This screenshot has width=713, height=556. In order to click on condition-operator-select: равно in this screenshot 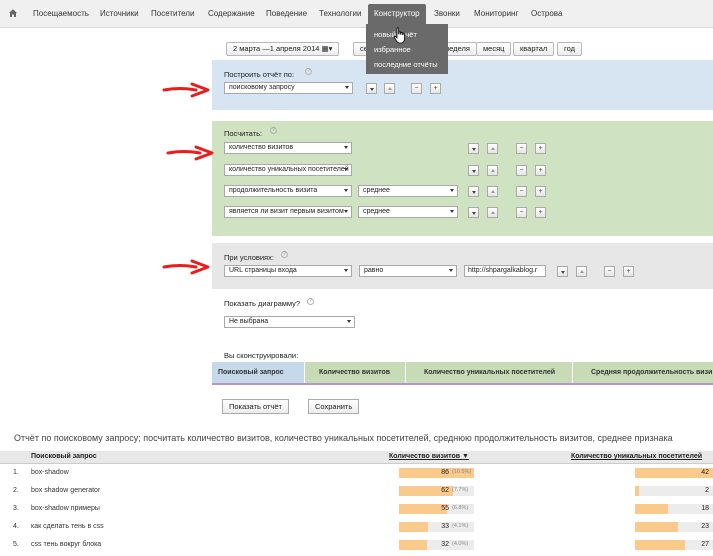, I will do `click(408, 271)`.